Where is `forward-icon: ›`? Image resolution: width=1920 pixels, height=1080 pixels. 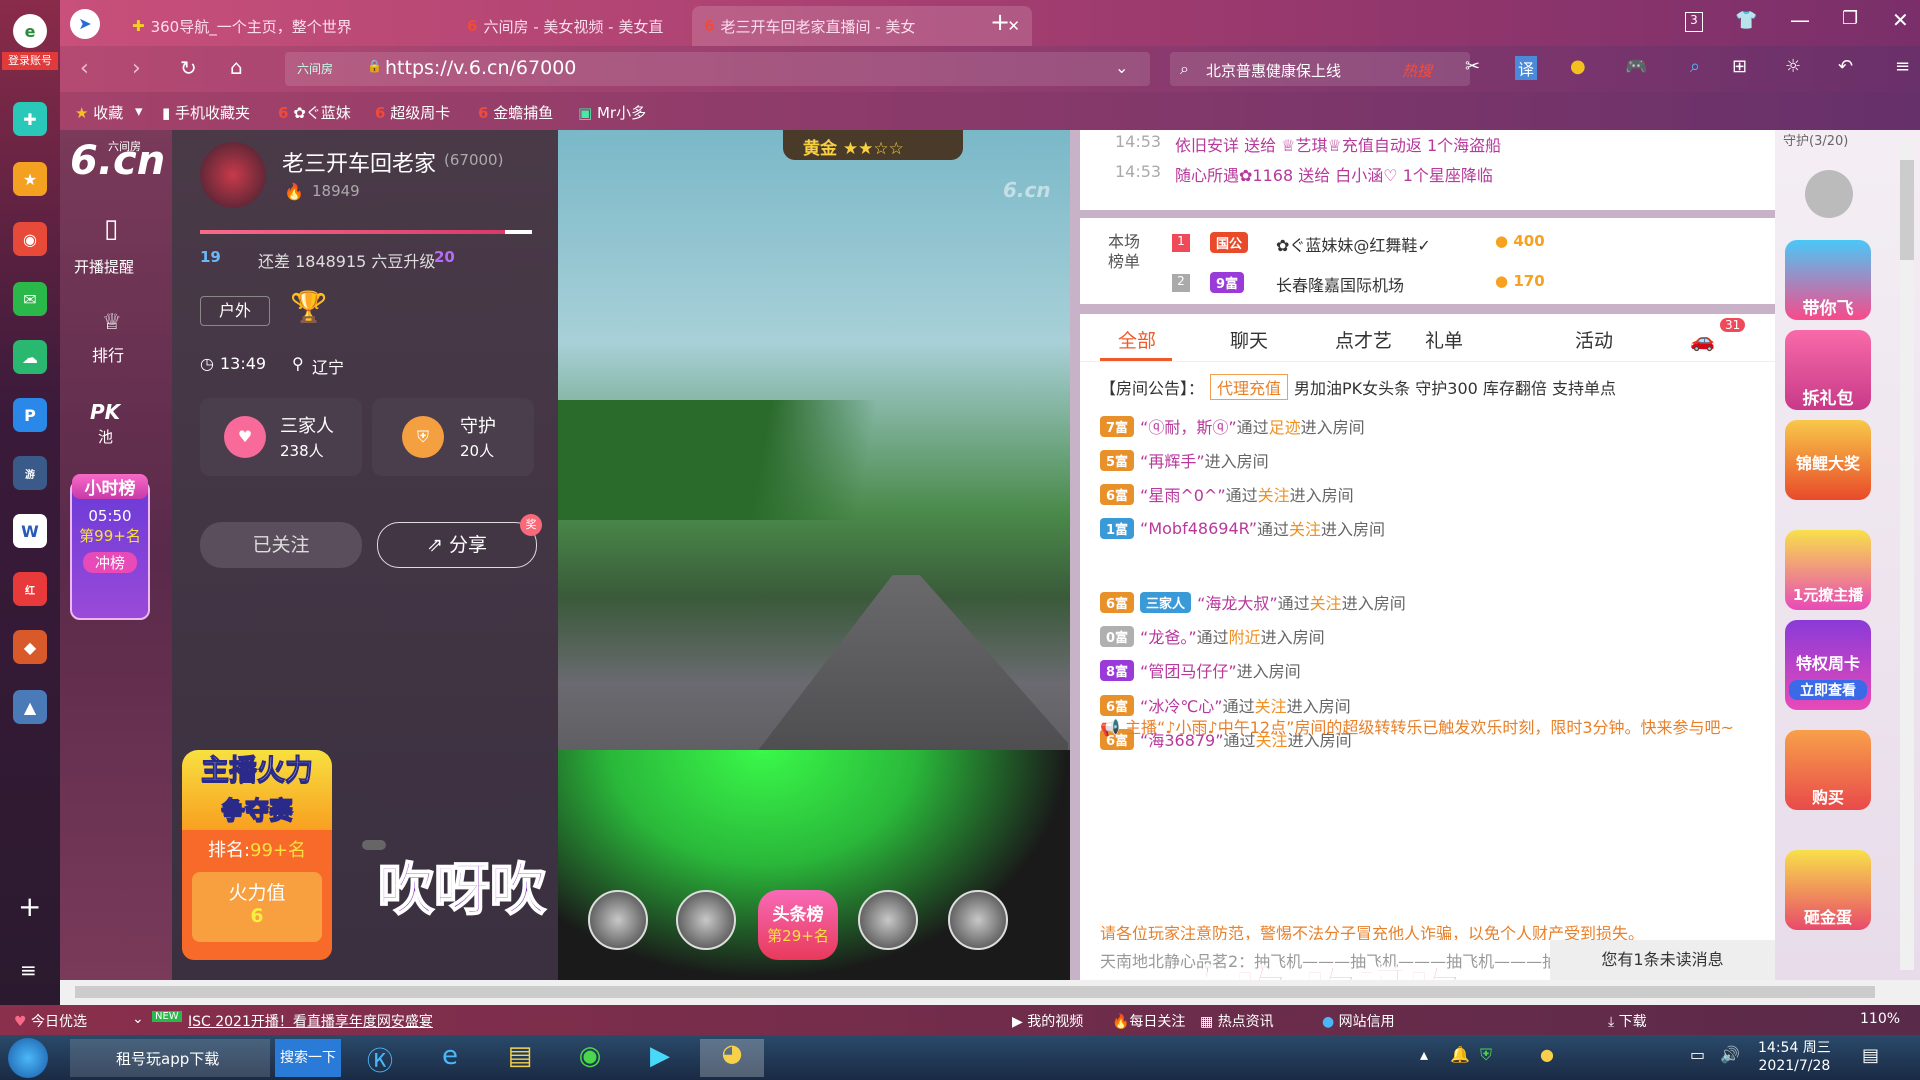 forward-icon: › is located at coordinates (136, 68).